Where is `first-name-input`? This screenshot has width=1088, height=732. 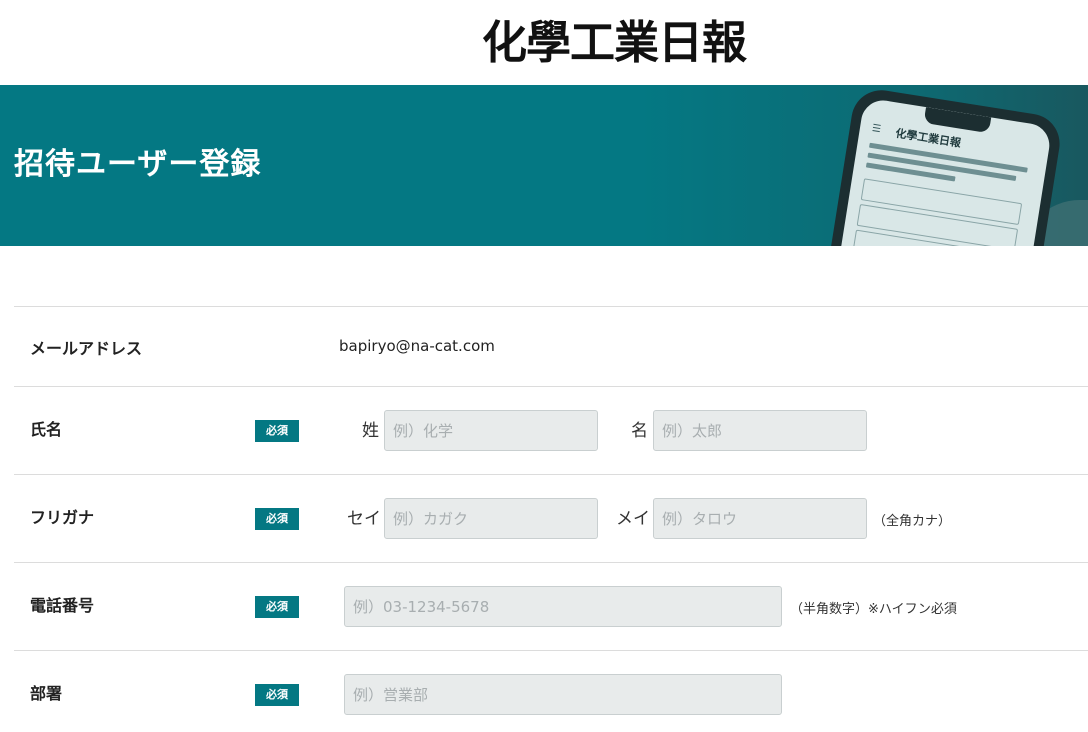
first-name-input is located at coordinates (760, 430).